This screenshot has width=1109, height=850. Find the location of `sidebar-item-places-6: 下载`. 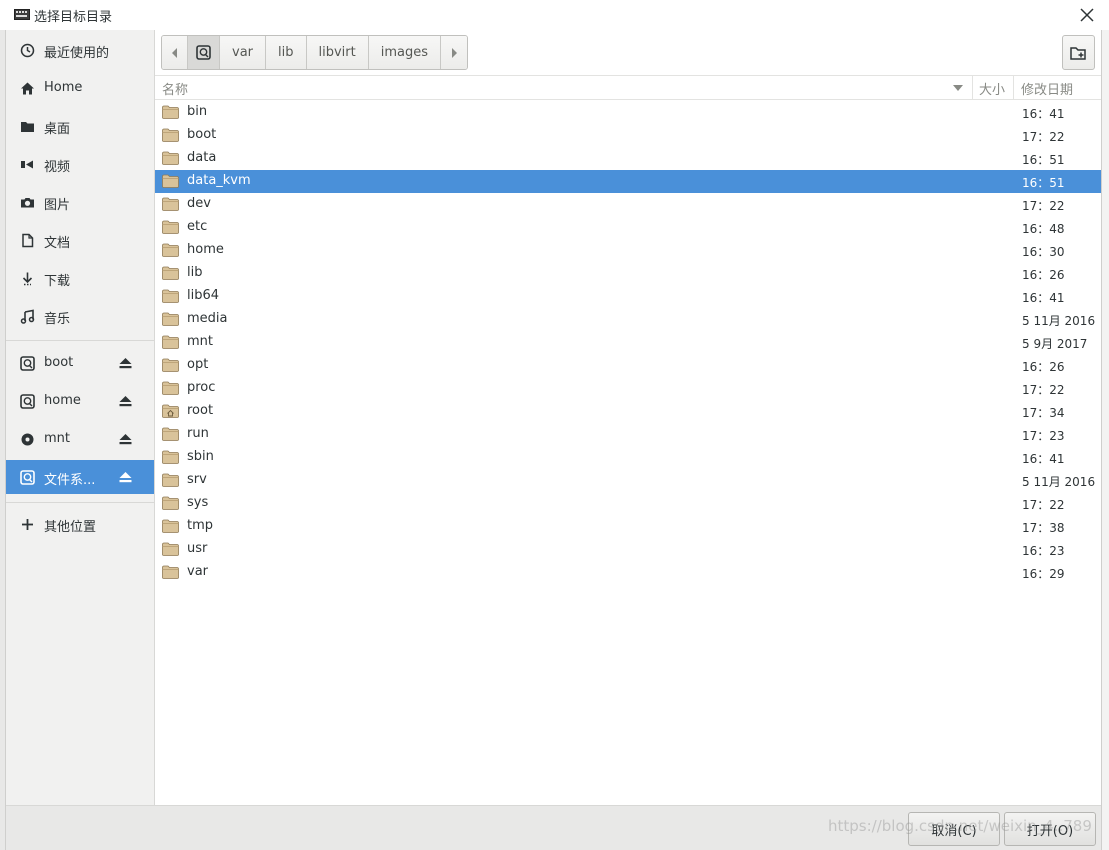

sidebar-item-places-6: 下载 is located at coordinates (80, 278).